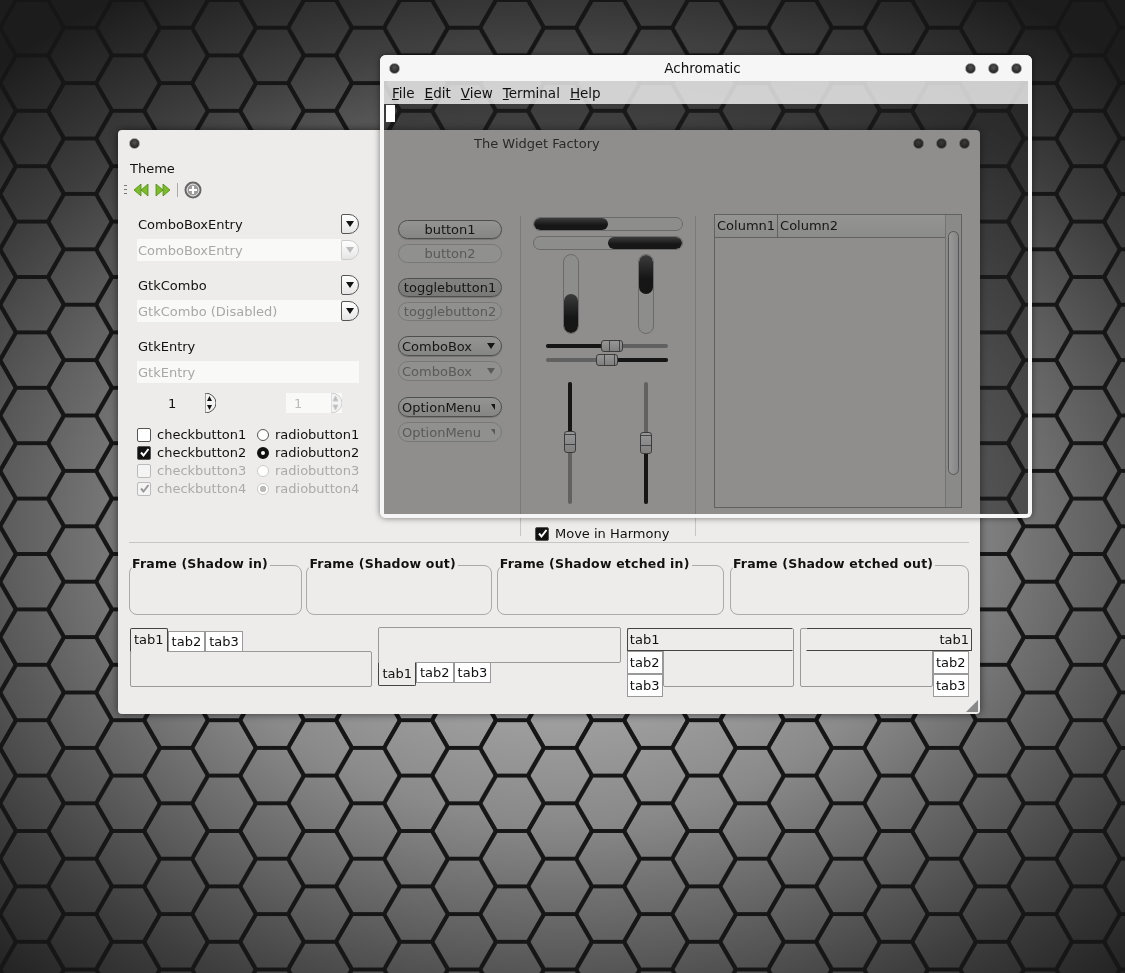  Describe the element at coordinates (201, 563) in the screenshot. I see `frame-label: Frame (Shadow in)` at that location.